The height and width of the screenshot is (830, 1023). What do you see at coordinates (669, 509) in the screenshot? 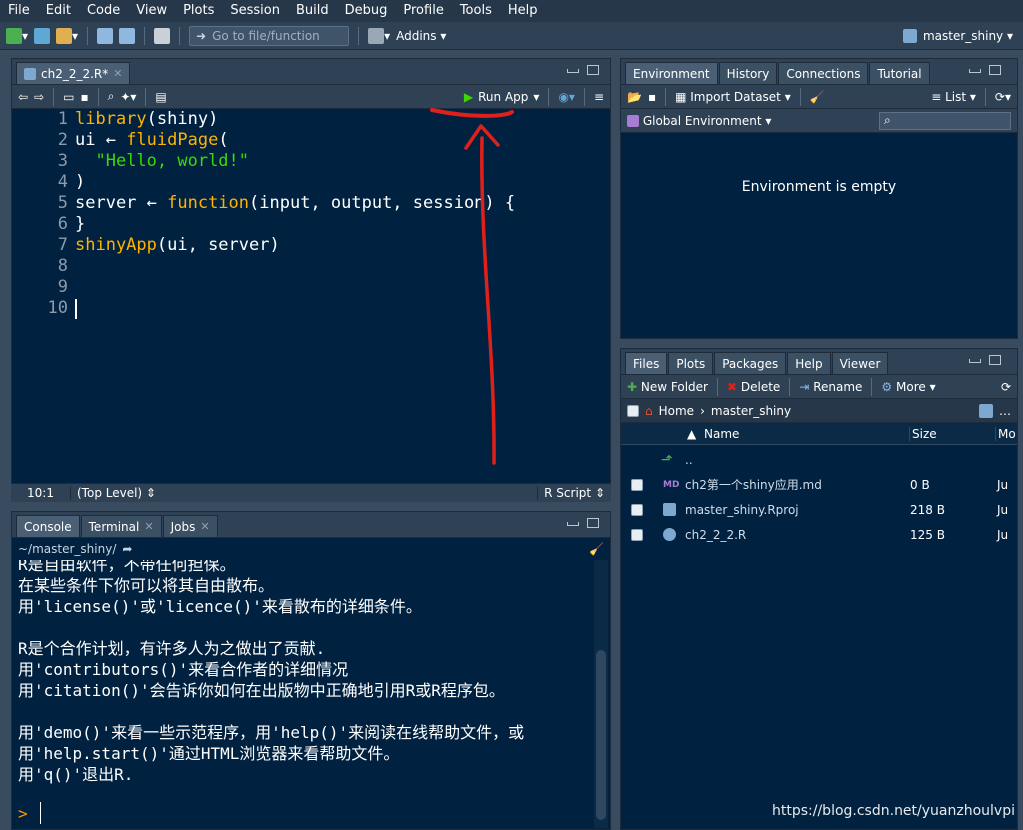
I see `rproj-file-icon` at bounding box center [669, 509].